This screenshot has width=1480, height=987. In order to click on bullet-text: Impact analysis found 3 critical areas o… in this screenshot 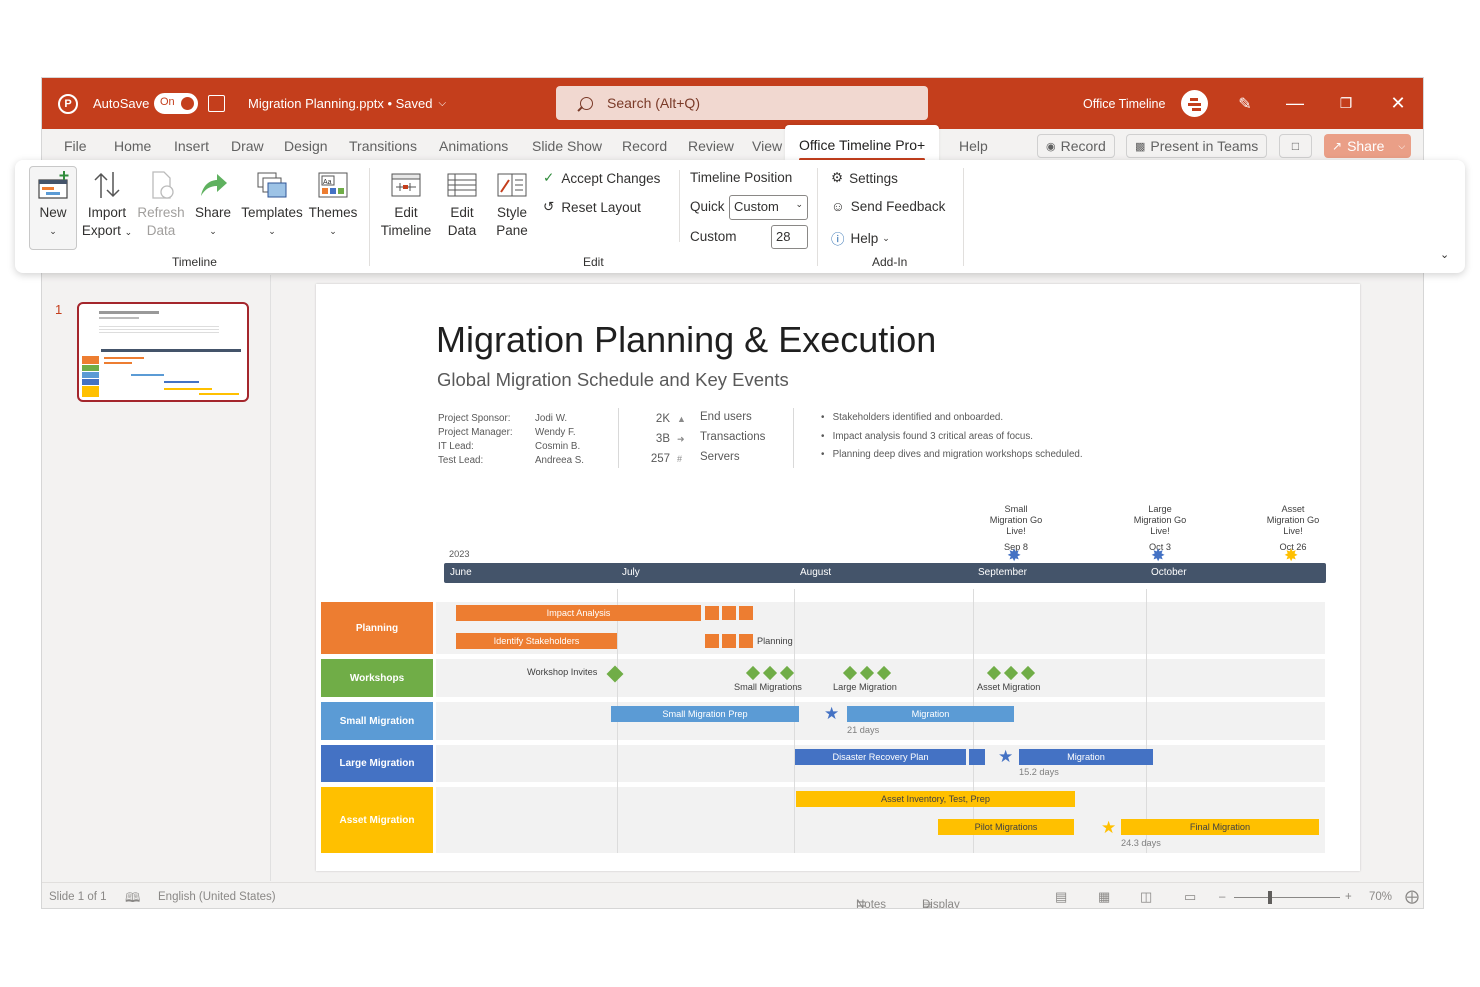, I will do `click(932, 436)`.